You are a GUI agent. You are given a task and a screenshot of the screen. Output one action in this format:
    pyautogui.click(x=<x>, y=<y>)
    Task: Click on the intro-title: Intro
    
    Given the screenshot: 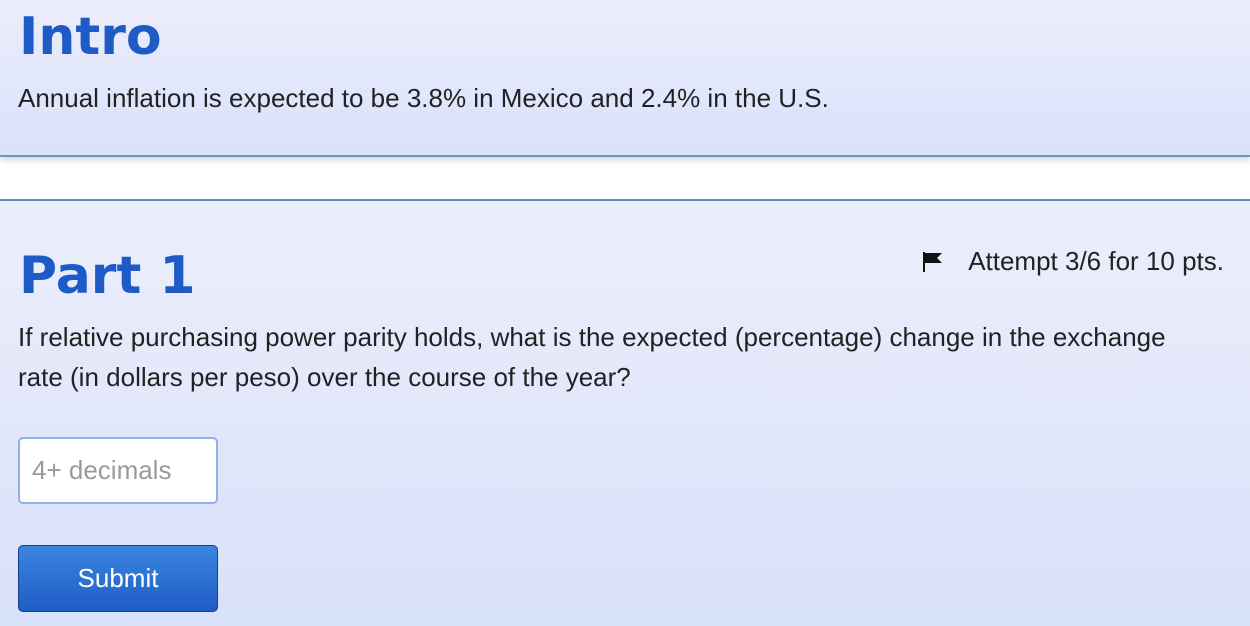 What is the action you would take?
    pyautogui.click(x=90, y=37)
    